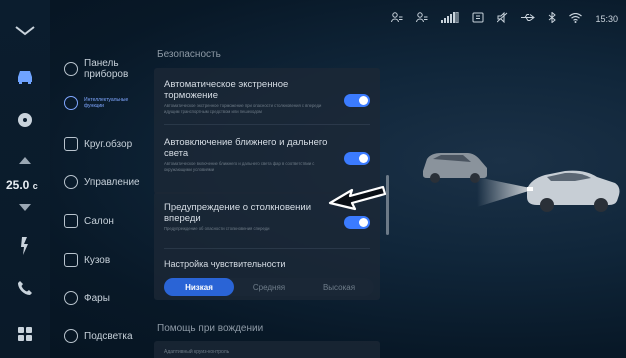 Image resolution: width=626 pixels, height=358 pixels. I want to click on sensitivity-option-medium: Средняя, so click(269, 287).